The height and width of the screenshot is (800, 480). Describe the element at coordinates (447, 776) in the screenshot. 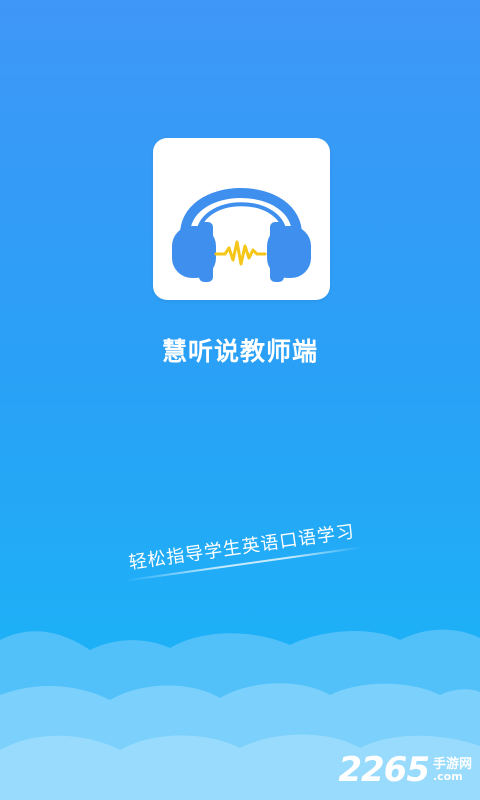

I see `watermark-site-en: .com` at that location.